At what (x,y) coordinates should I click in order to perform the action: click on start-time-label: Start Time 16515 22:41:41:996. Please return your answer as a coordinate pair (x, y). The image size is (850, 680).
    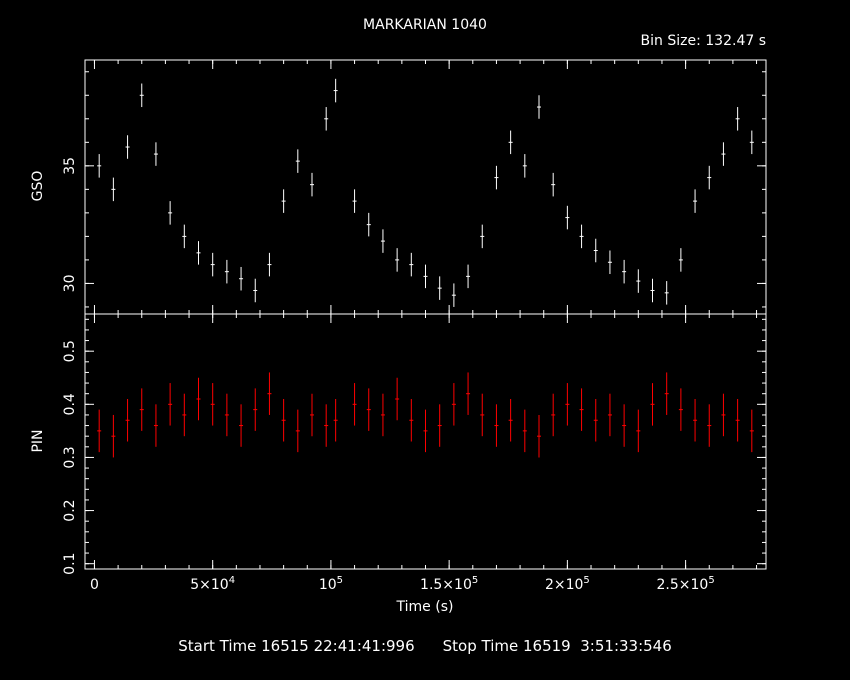
    Looking at the image, I should click on (296, 646).